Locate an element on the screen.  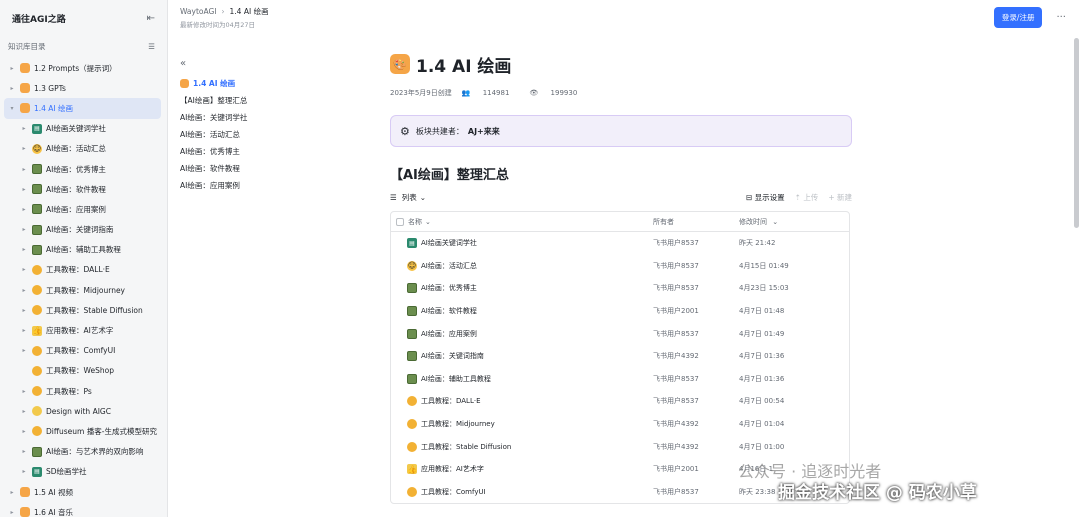
sidebar-item: ▸ AI绘画：优秀博主 is located at coordinates (83, 169).